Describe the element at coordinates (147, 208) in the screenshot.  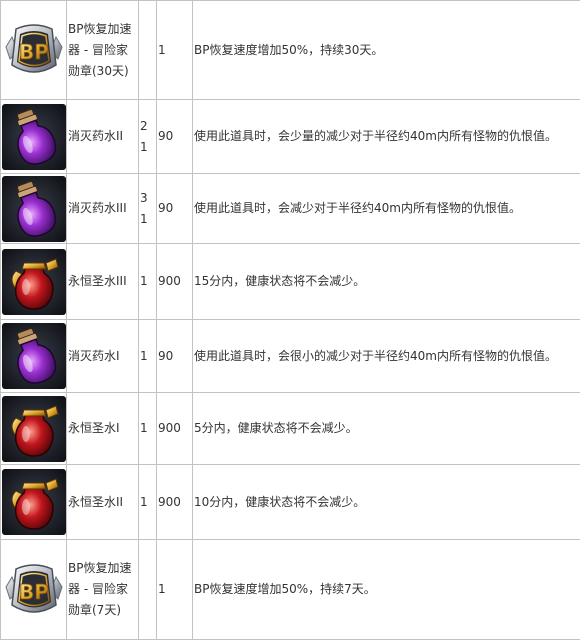
I see `item-quantity: 31` at that location.